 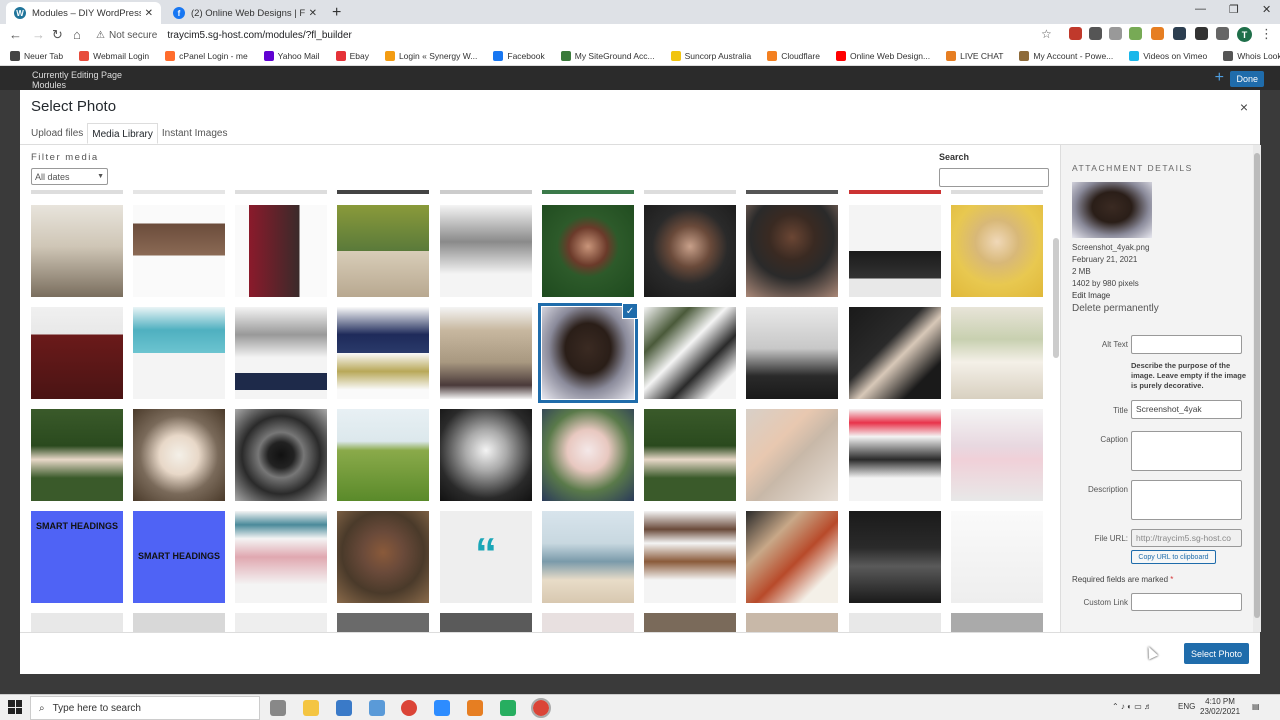 I want to click on zoom-icon, so click(x=442, y=708).